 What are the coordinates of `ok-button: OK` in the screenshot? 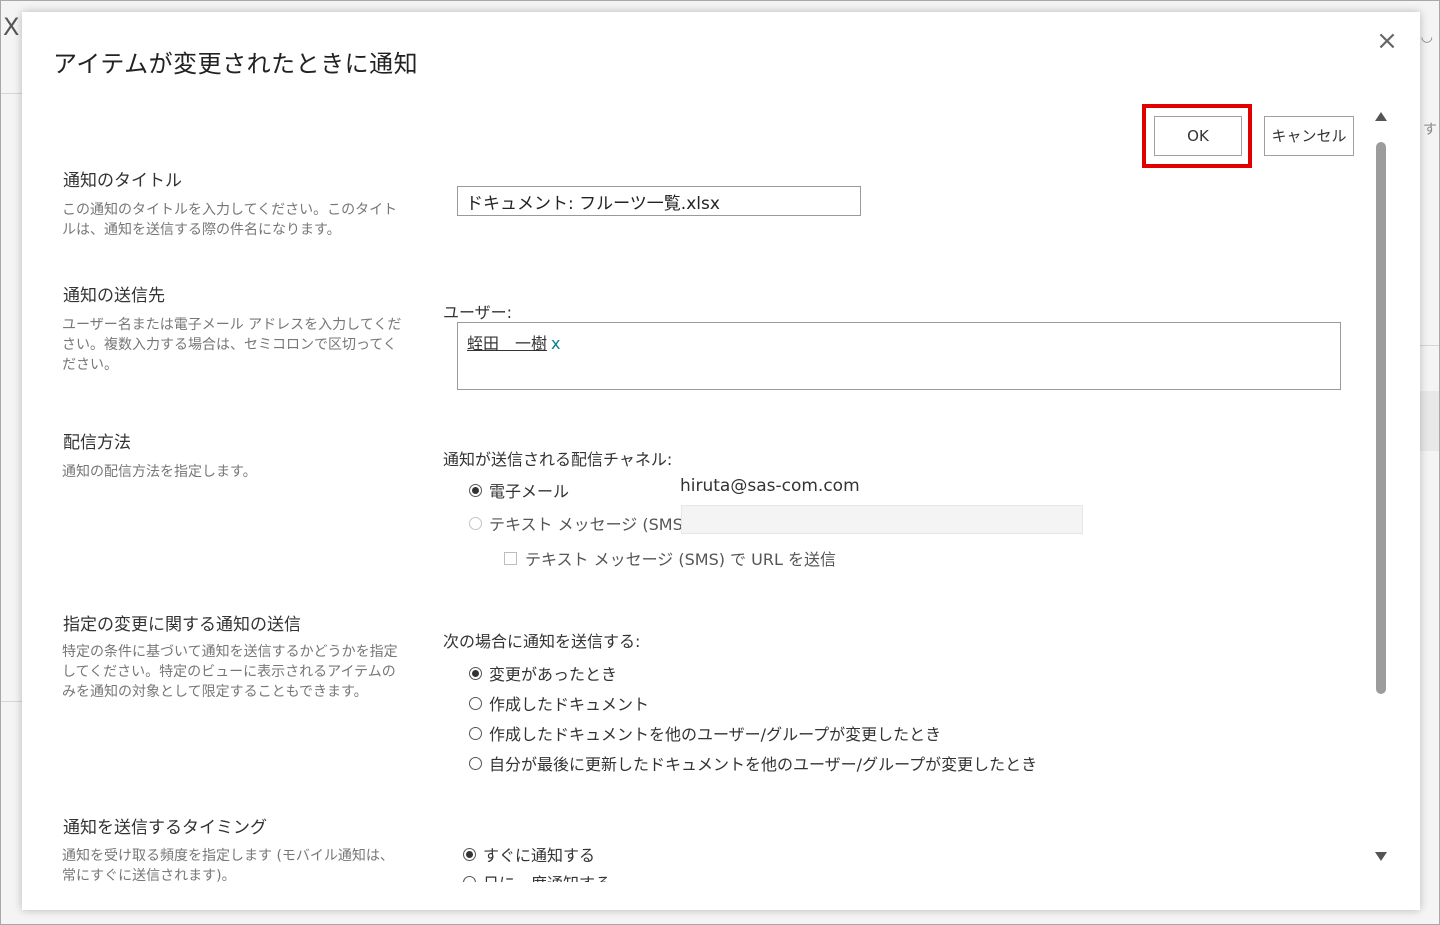 It's located at (1198, 136).